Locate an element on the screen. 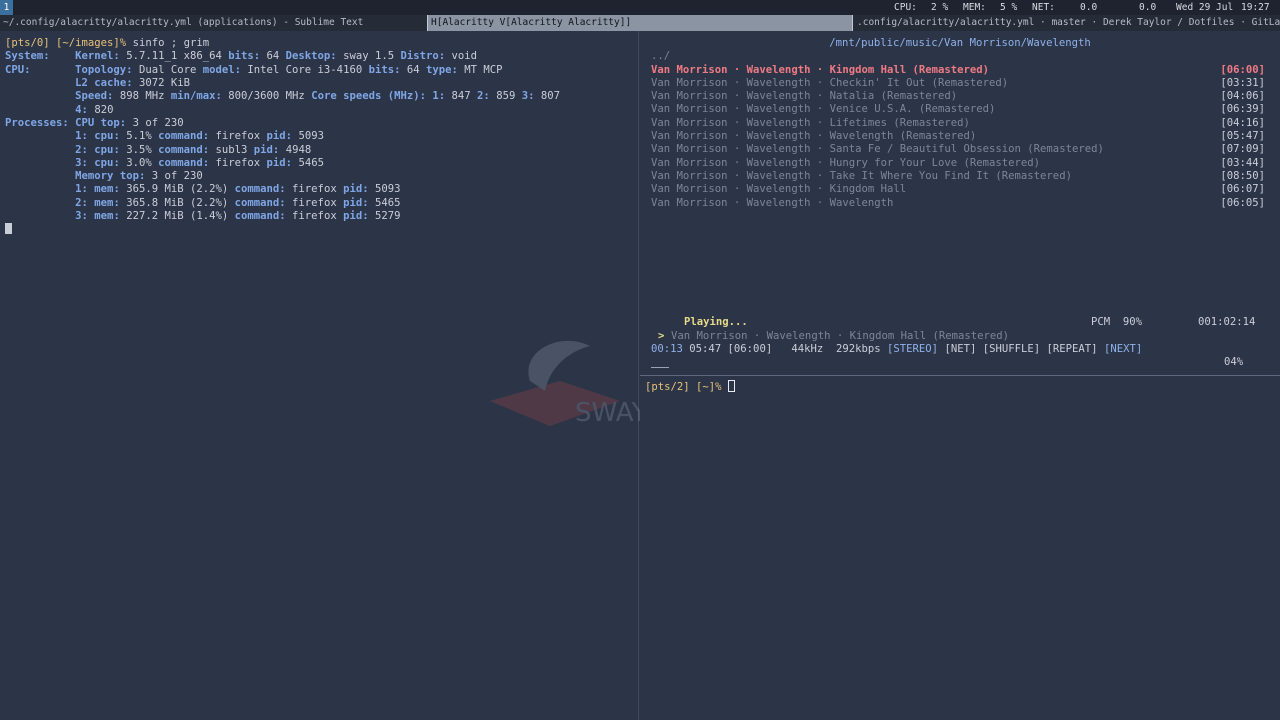 The width and height of the screenshot is (1280, 720). cursor-line is located at coordinates (8, 229).